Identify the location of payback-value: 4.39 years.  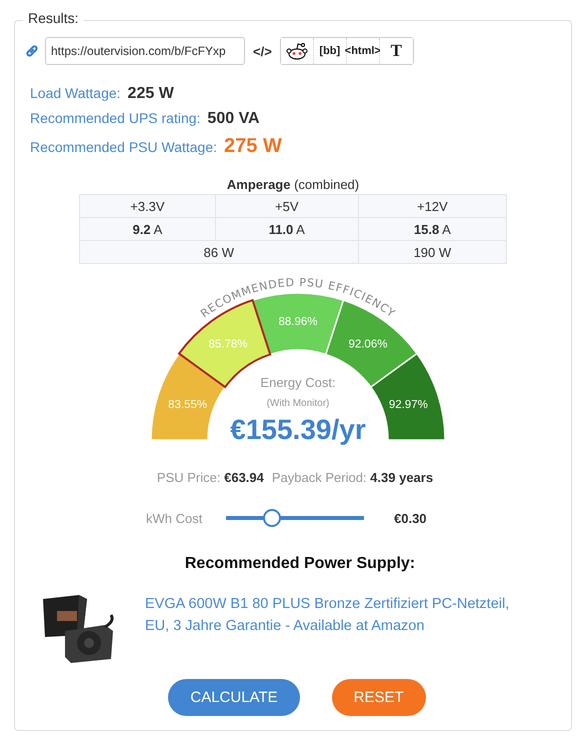
(402, 477).